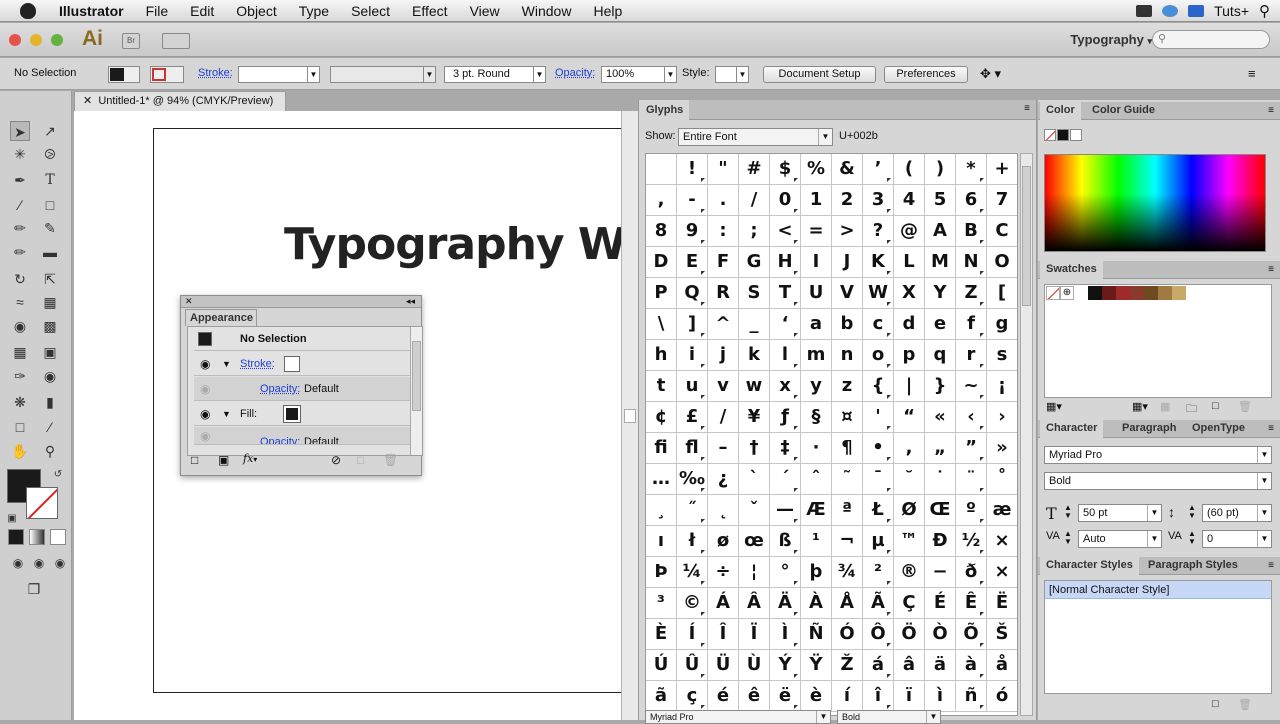 The image size is (1280, 724). Describe the element at coordinates (909, 696) in the screenshot. I see `glyph-cell: ï` at that location.